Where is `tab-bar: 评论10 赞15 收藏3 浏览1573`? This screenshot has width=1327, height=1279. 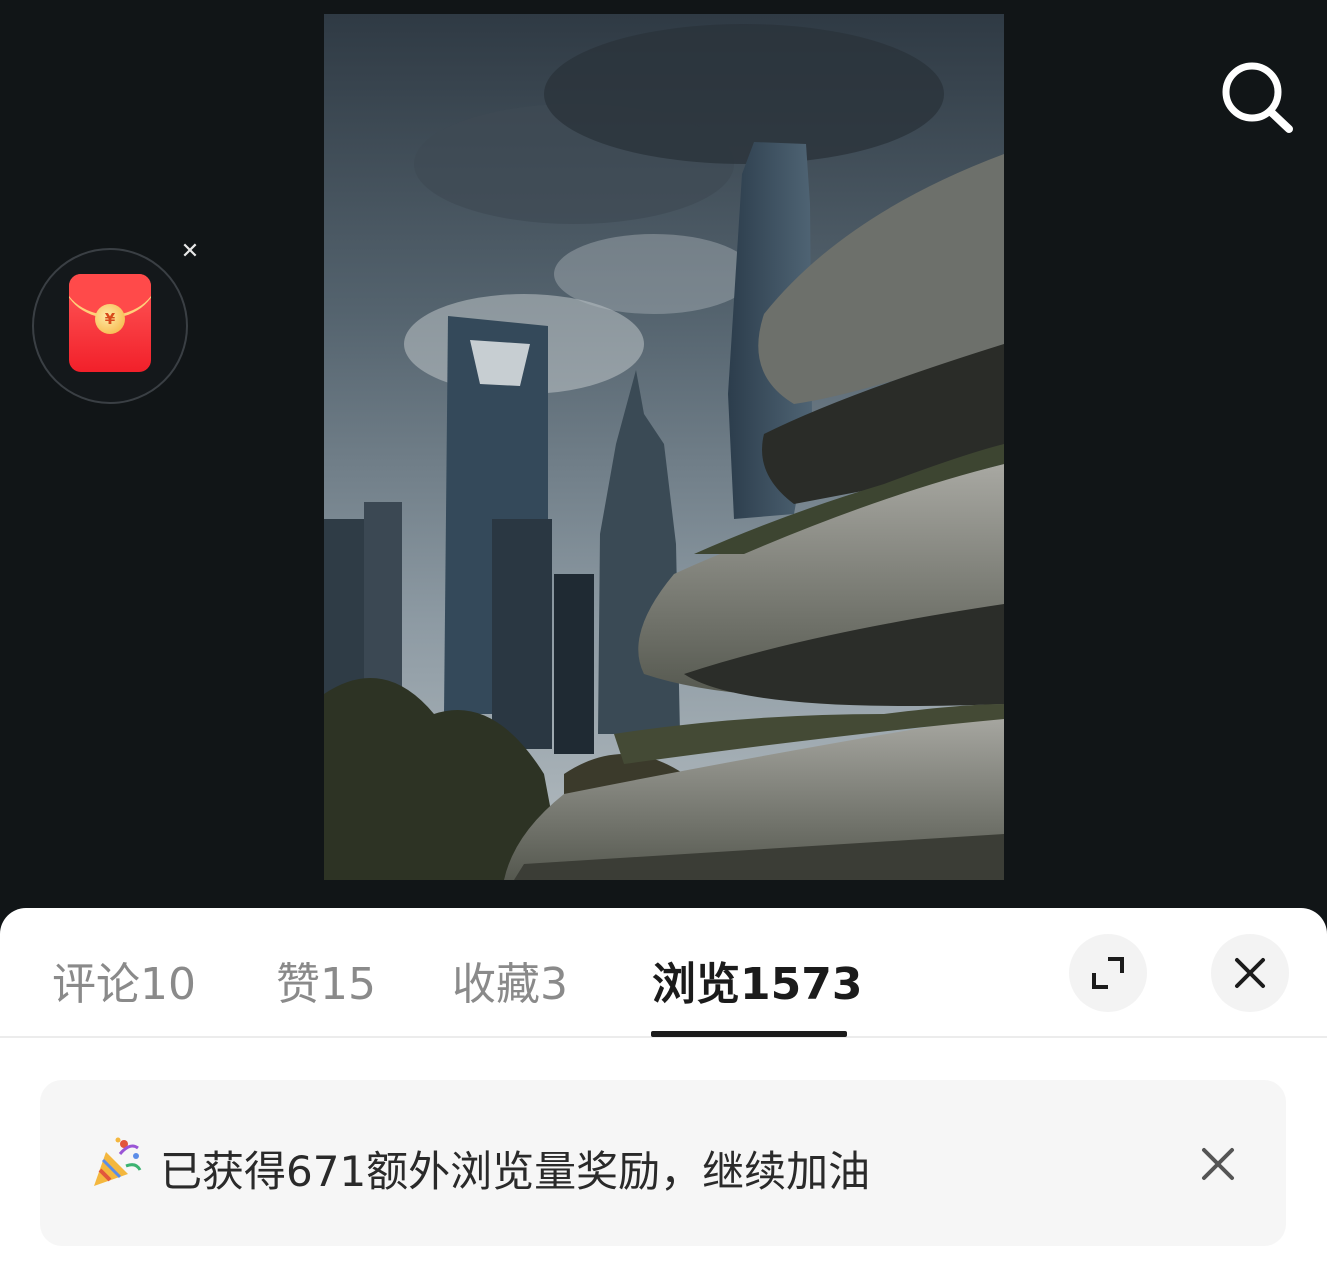
tab-bar: 评论10 赞15 收藏3 浏览1573 is located at coordinates (663, 973).